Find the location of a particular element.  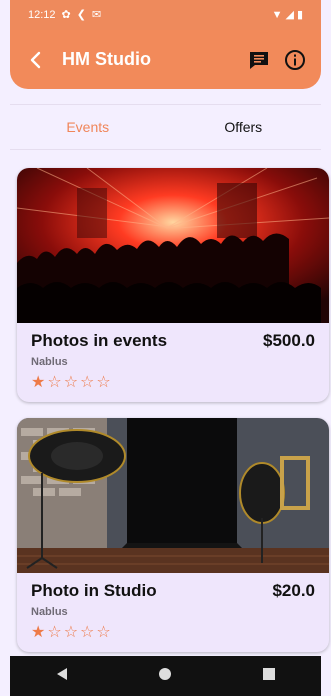

chat-button is located at coordinates (259, 60).